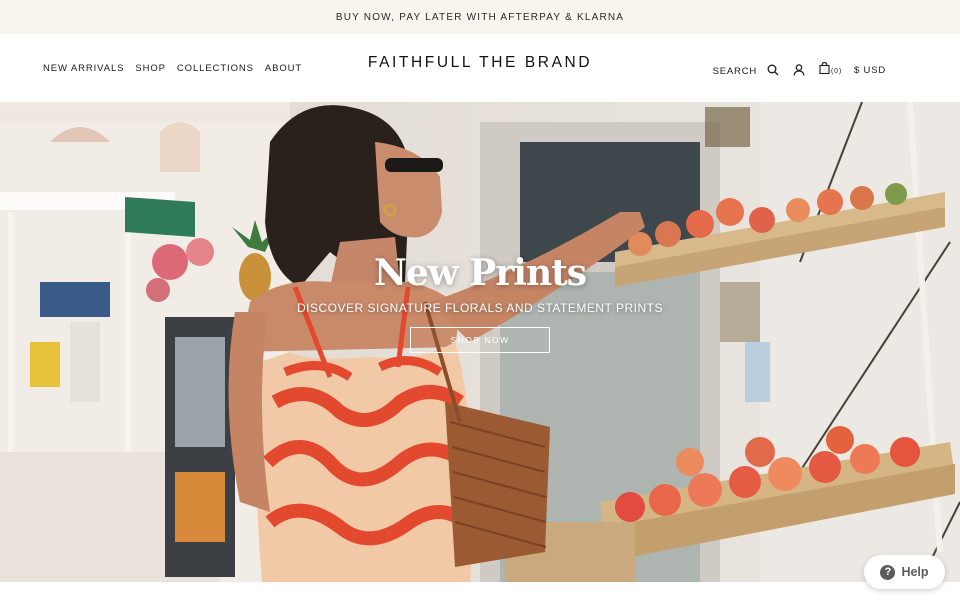 This screenshot has height=600, width=960. What do you see at coordinates (773, 70) in the screenshot?
I see `search-icon` at bounding box center [773, 70].